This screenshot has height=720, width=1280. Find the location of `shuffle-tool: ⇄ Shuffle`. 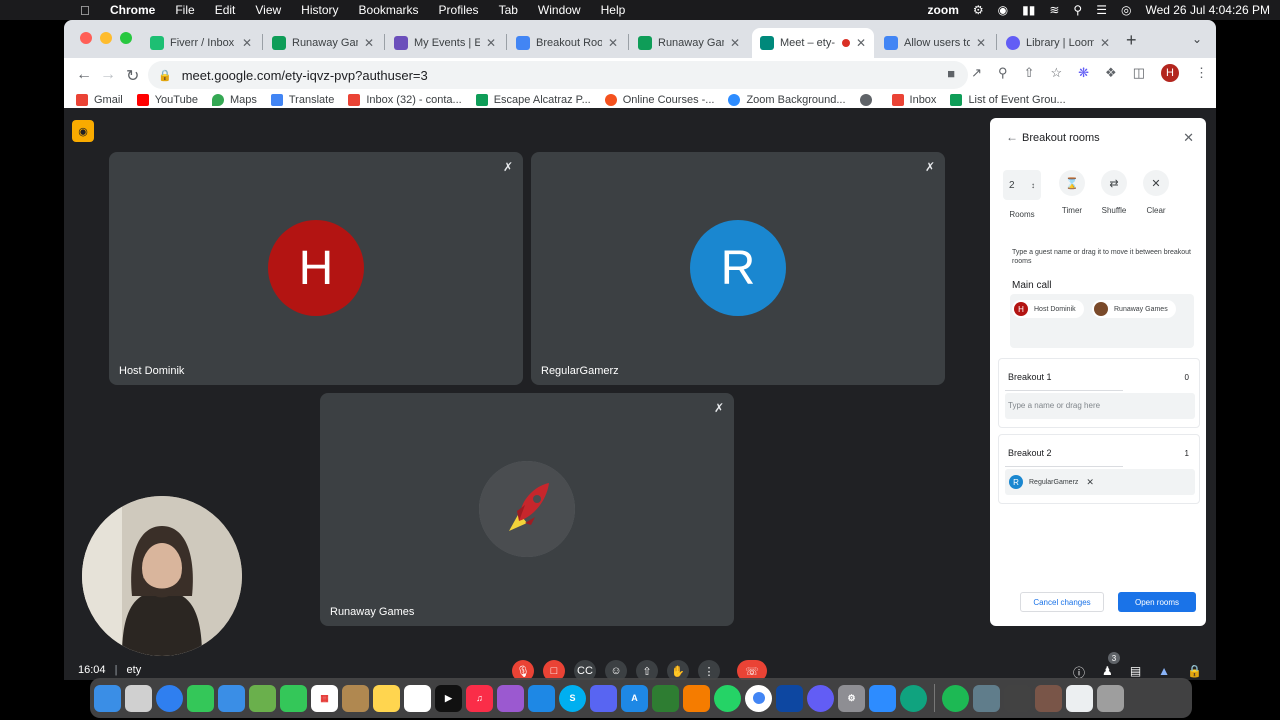

shuffle-tool: ⇄ Shuffle is located at coordinates (1114, 194).